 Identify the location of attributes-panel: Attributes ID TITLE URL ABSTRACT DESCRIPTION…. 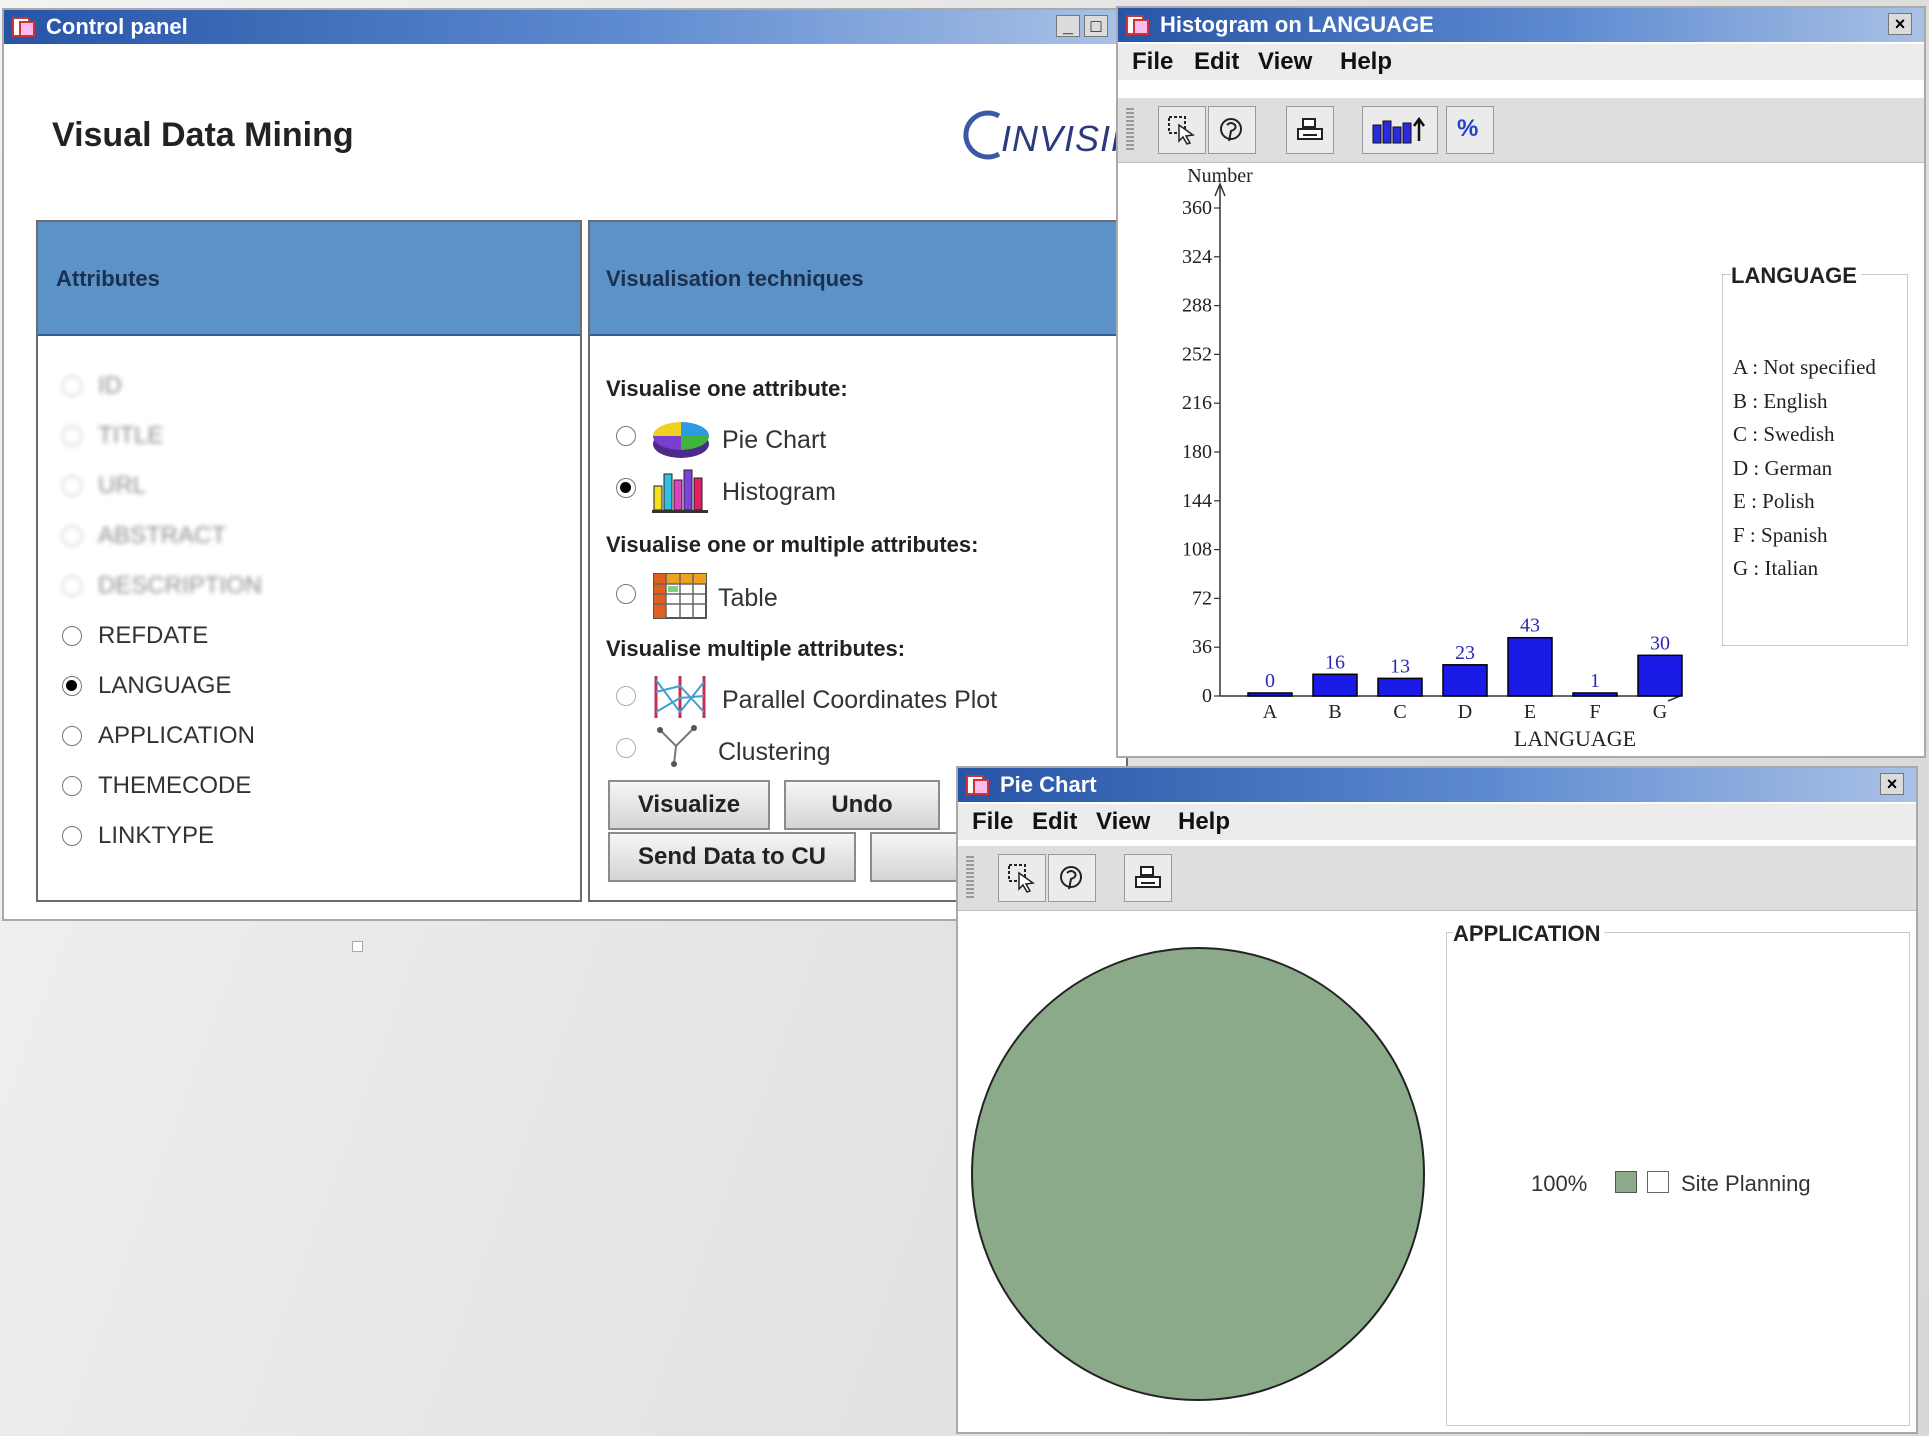
(309, 561).